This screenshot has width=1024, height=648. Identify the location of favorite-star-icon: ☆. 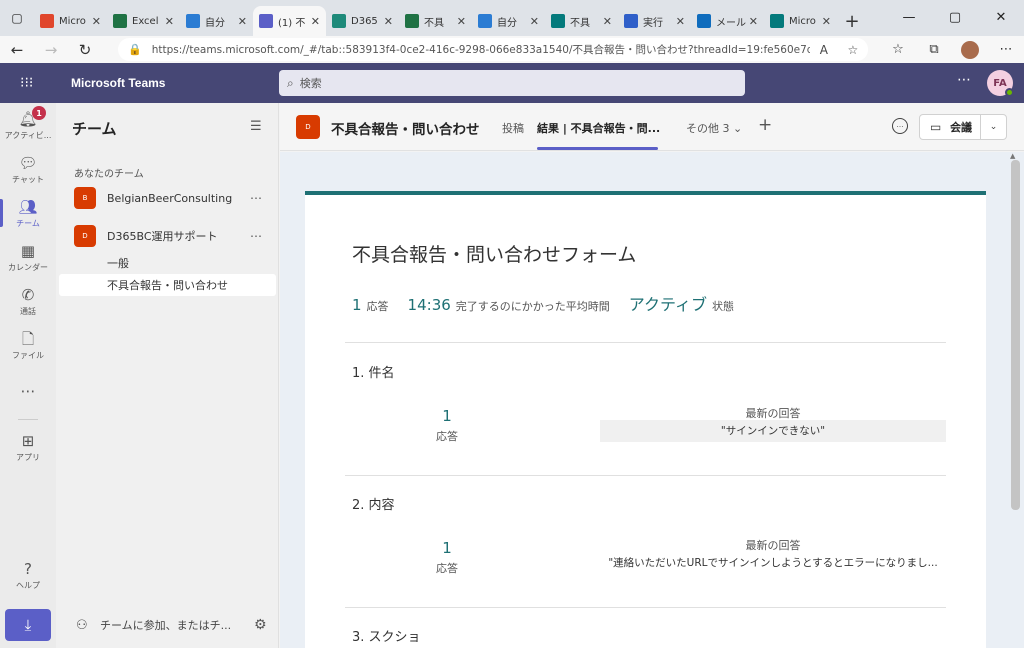
(852, 50).